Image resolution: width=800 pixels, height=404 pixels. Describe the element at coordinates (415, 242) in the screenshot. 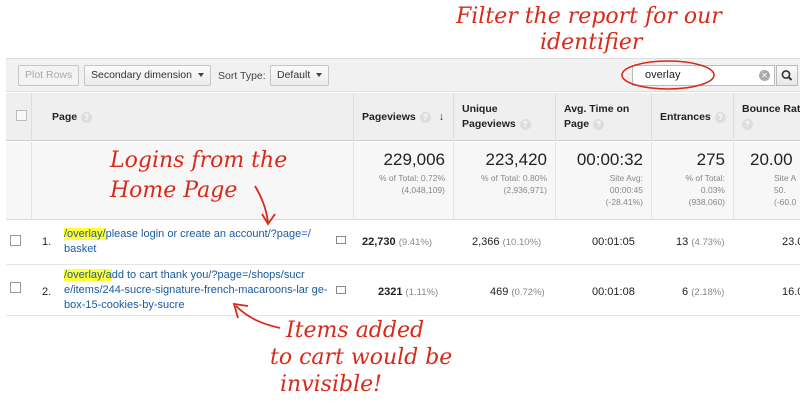

I see `row-pageviews-pct: (9.41%)` at that location.